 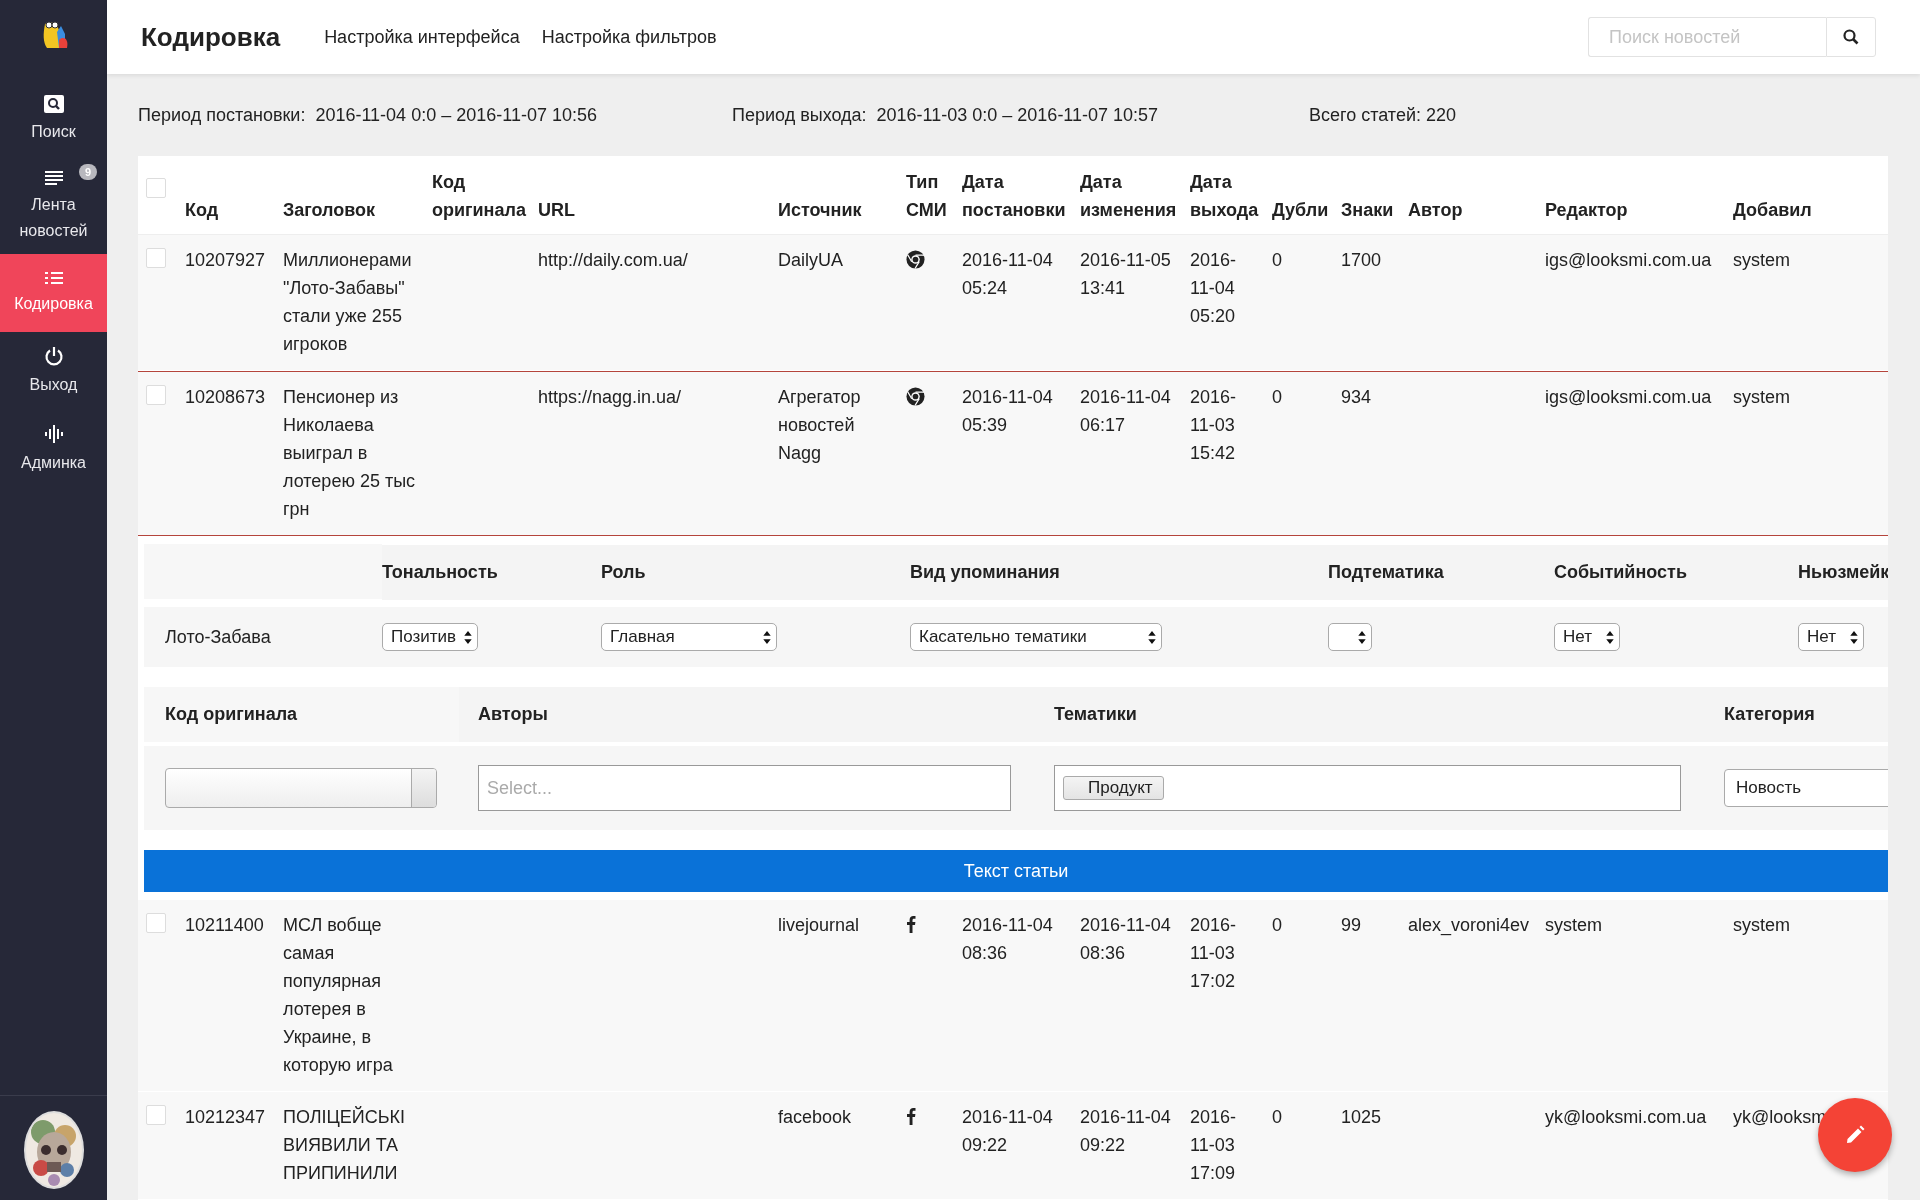 What do you see at coordinates (53, 356) in the screenshot?
I see `power-icon` at bounding box center [53, 356].